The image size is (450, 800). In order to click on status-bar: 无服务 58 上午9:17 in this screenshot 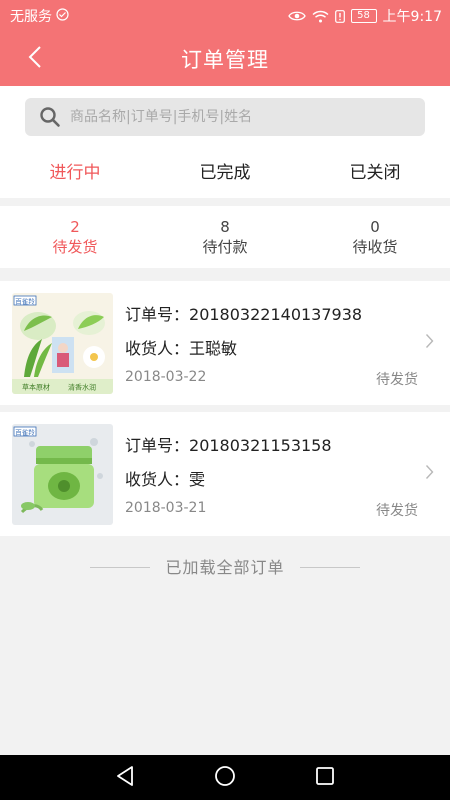, I will do `click(225, 15)`.